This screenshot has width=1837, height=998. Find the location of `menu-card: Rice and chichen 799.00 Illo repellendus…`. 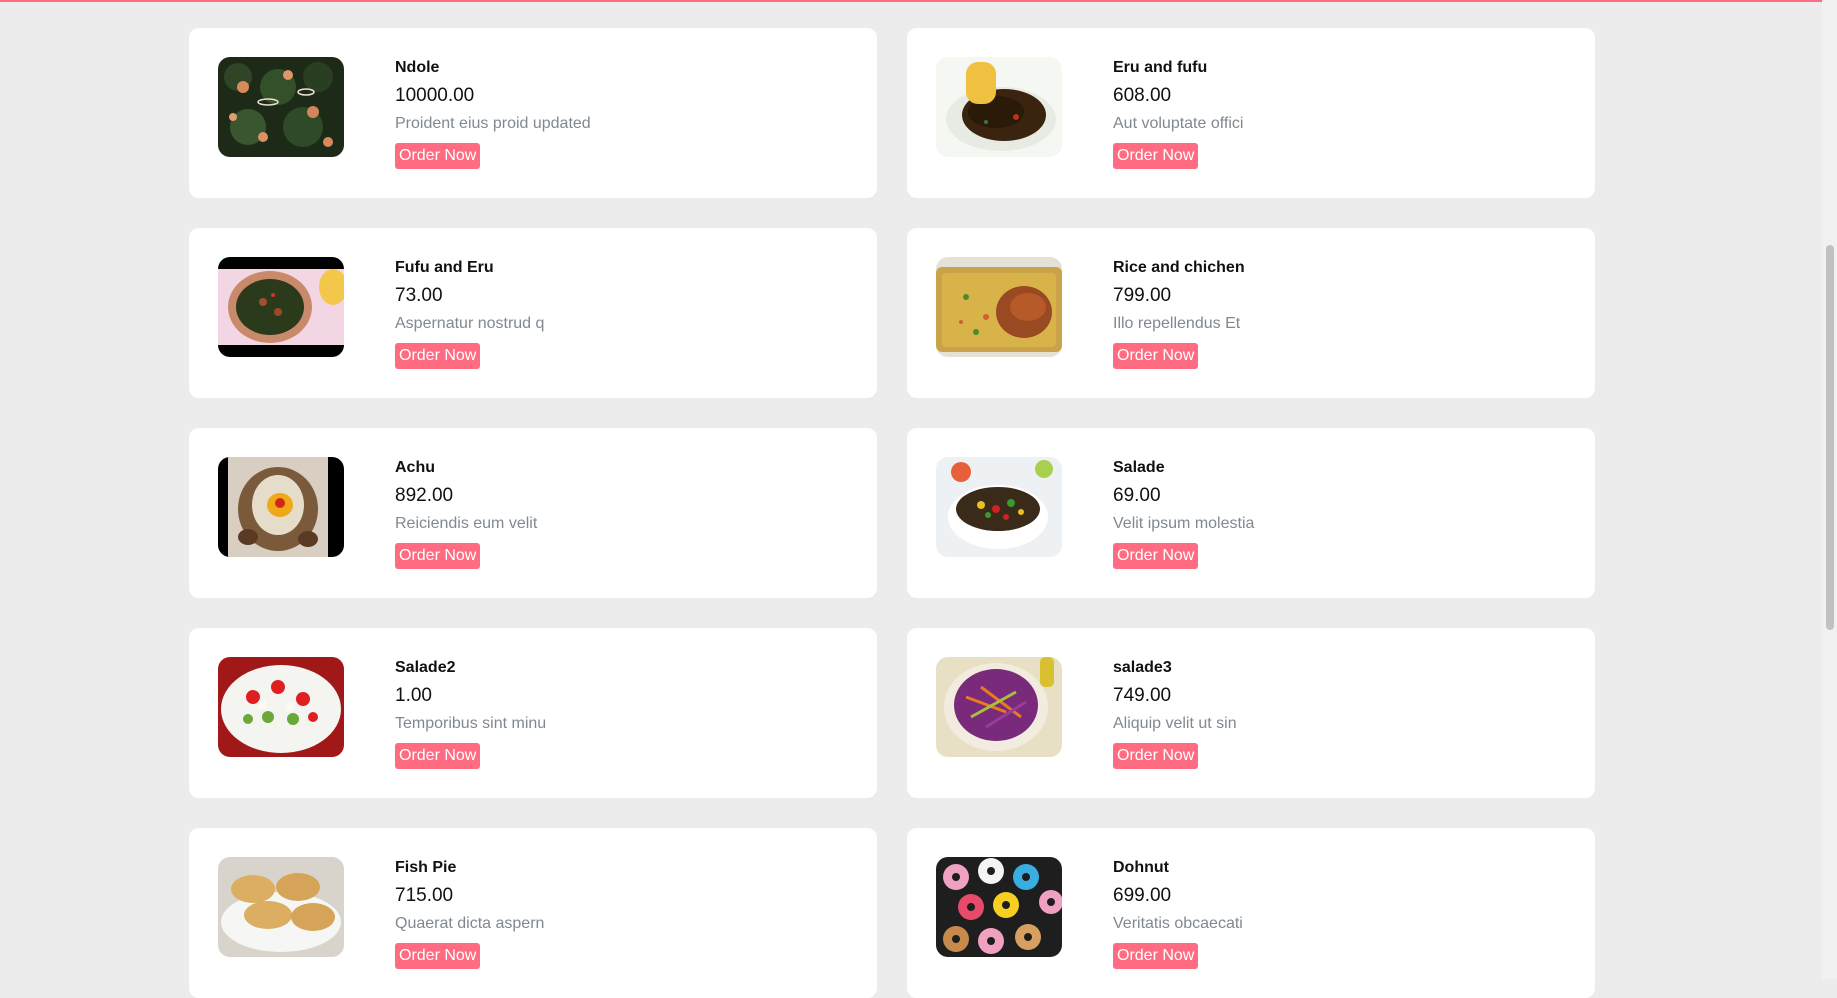

menu-card: Rice and chichen 799.00 Illo repellendus… is located at coordinates (1251, 313).